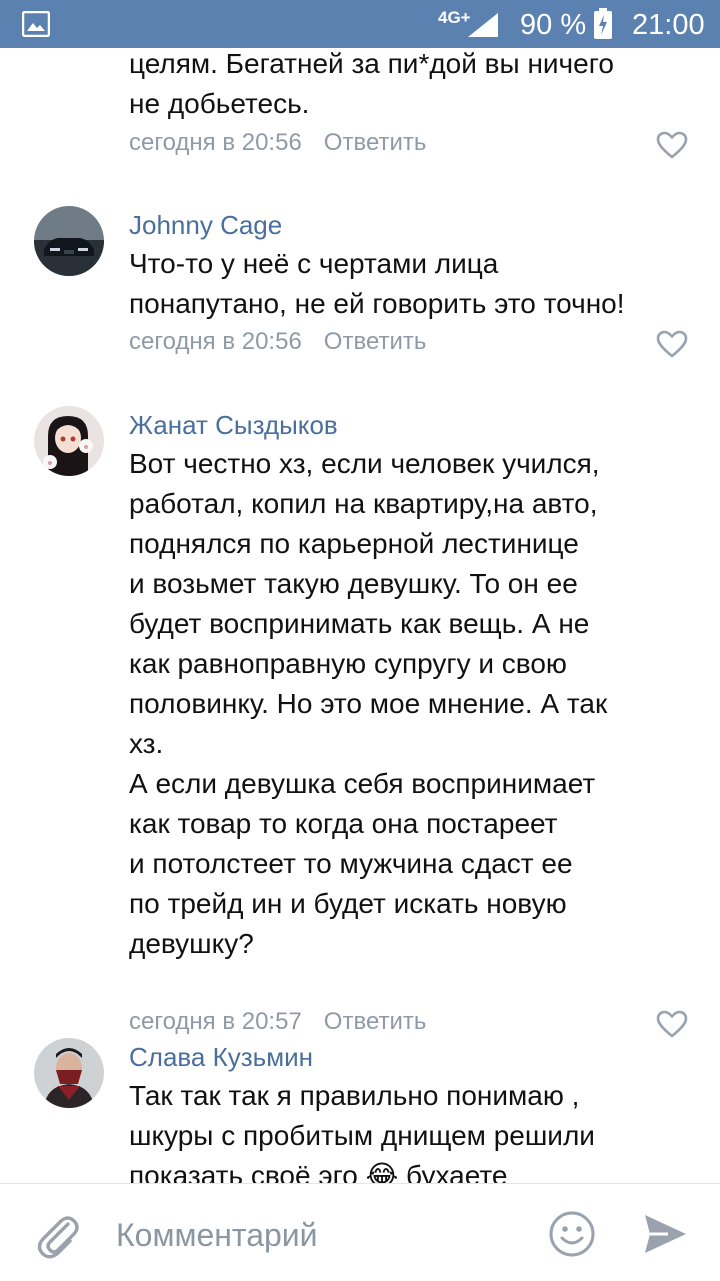 The width and height of the screenshot is (720, 1281). I want to click on comment-time: сегодня в 20:57, so click(215, 1021).